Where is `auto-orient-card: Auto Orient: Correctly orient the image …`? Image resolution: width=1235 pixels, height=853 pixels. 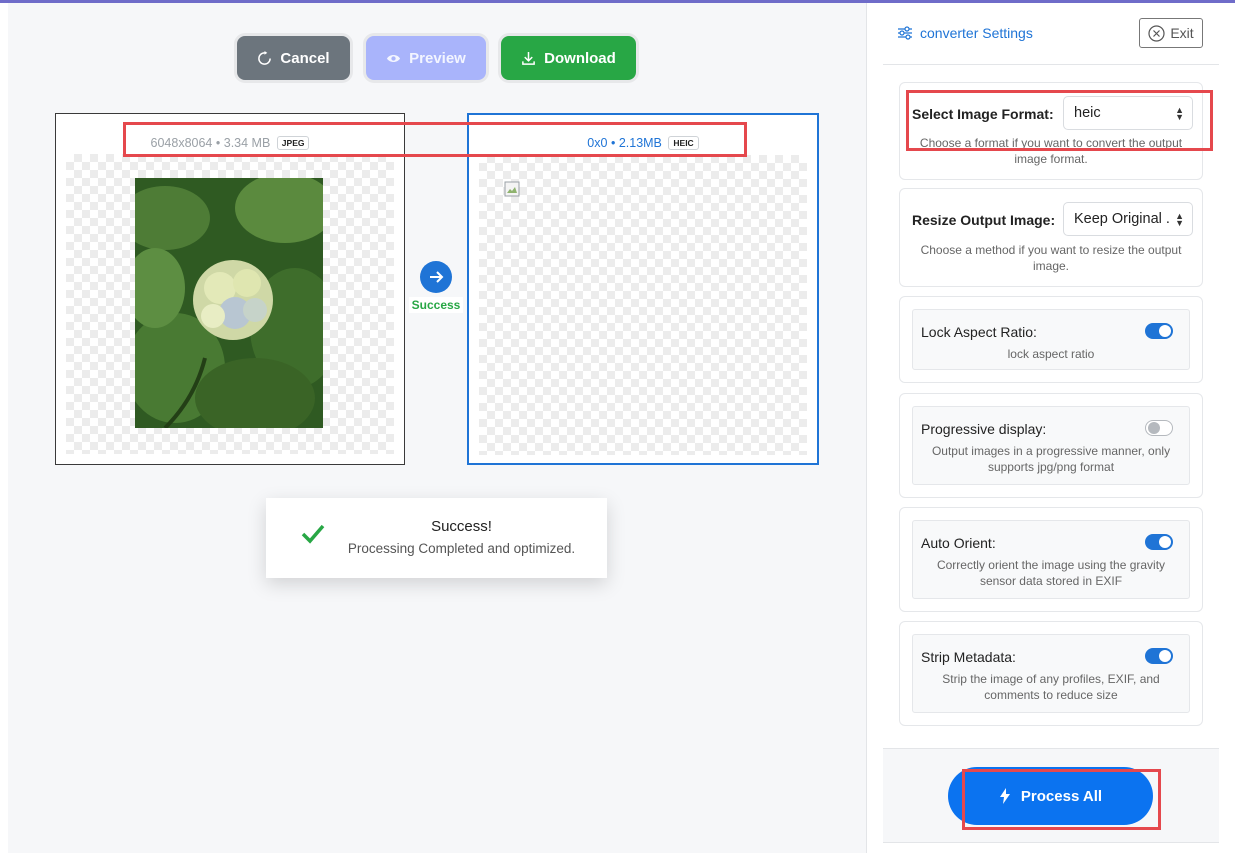 auto-orient-card: Auto Orient: Correctly orient the image … is located at coordinates (1051, 559).